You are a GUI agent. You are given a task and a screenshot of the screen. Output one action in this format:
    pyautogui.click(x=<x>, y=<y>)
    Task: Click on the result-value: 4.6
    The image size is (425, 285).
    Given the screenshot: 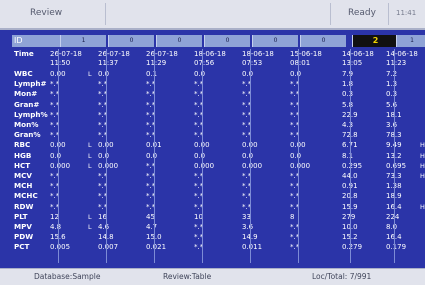 What is the action you would take?
    pyautogui.click(x=104, y=227)
    